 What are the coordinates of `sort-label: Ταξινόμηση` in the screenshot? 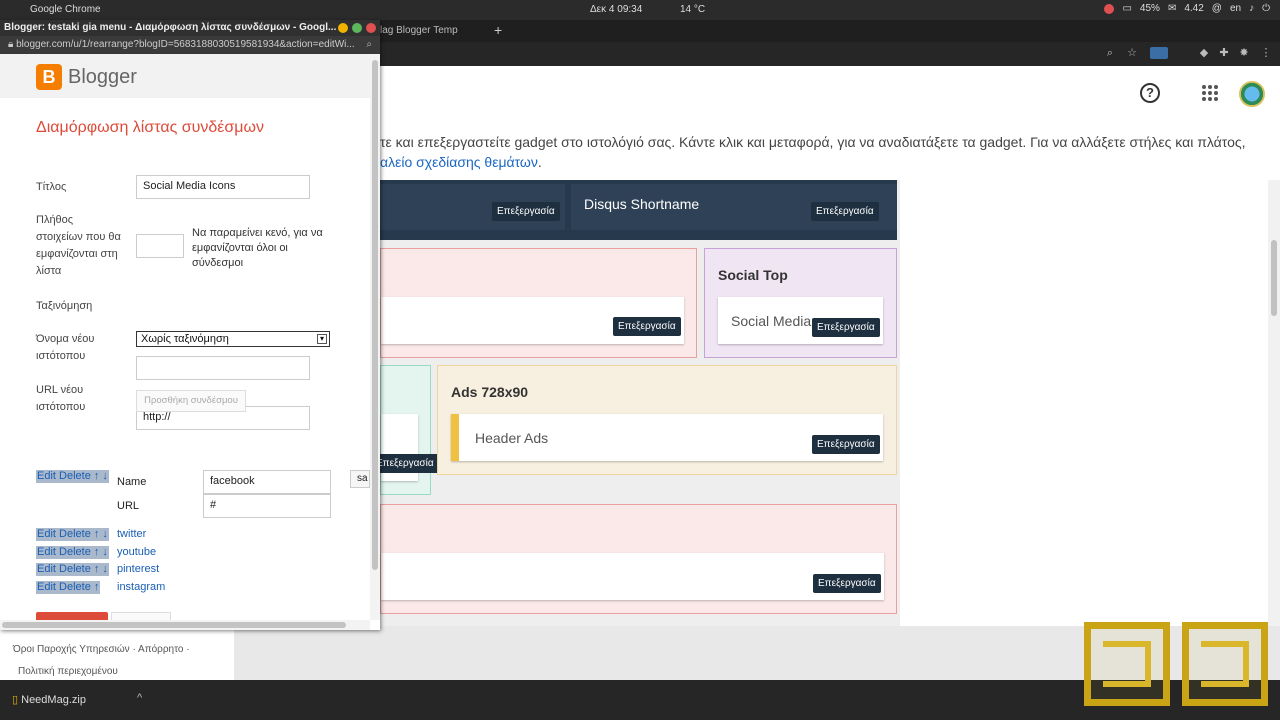 It's located at (64, 306).